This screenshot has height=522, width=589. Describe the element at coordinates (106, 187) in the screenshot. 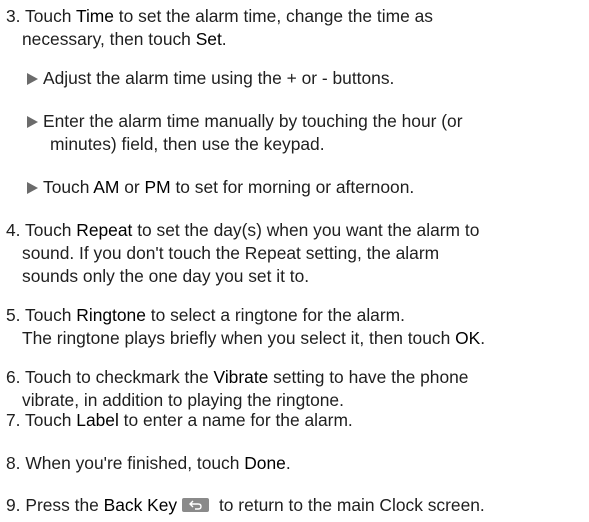

I see `term-am: AM` at that location.